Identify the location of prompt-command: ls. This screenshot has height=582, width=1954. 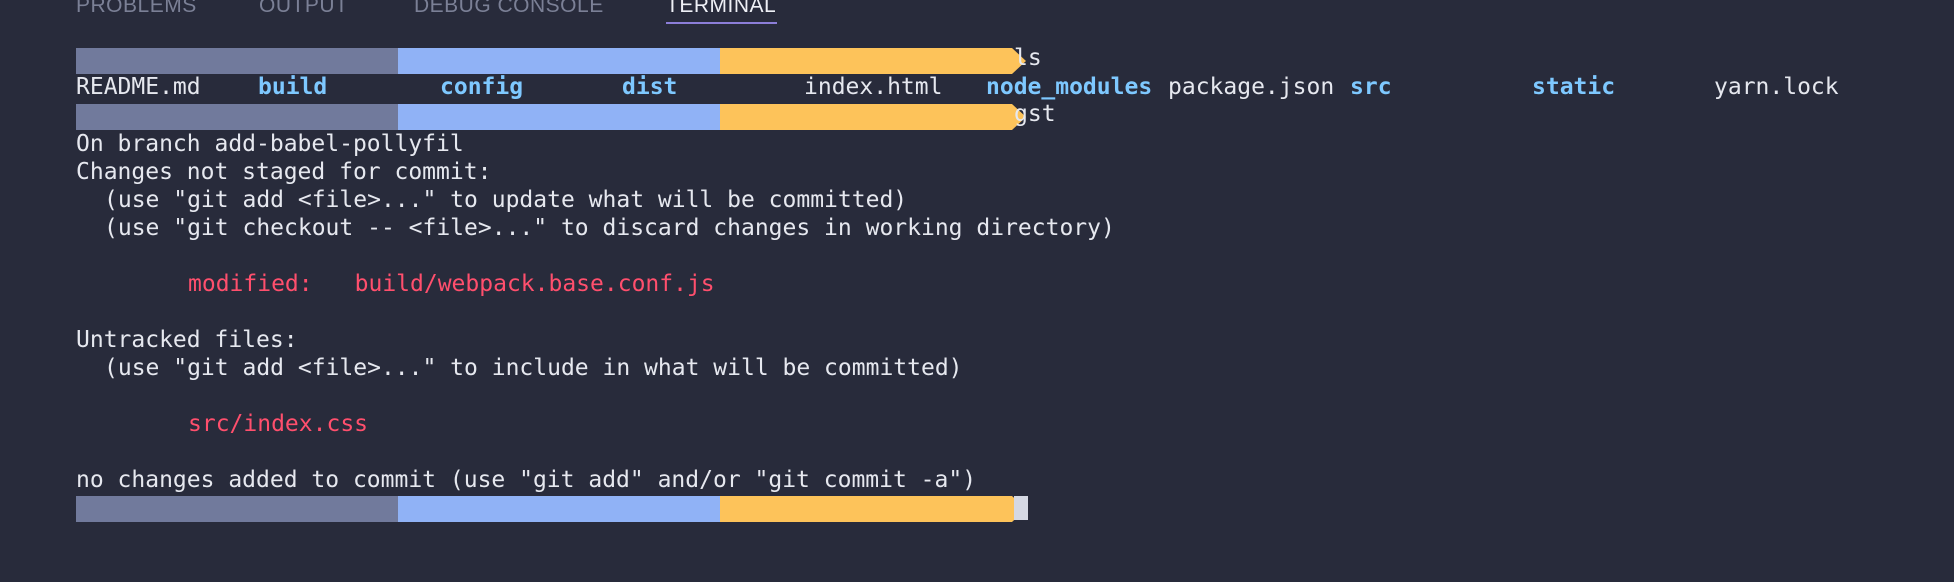
(1028, 58).